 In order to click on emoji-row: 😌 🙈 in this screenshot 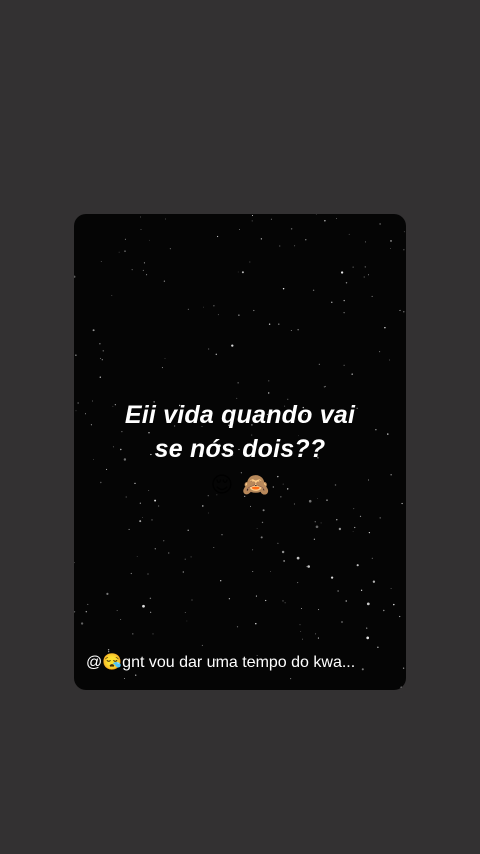, I will do `click(240, 486)`.